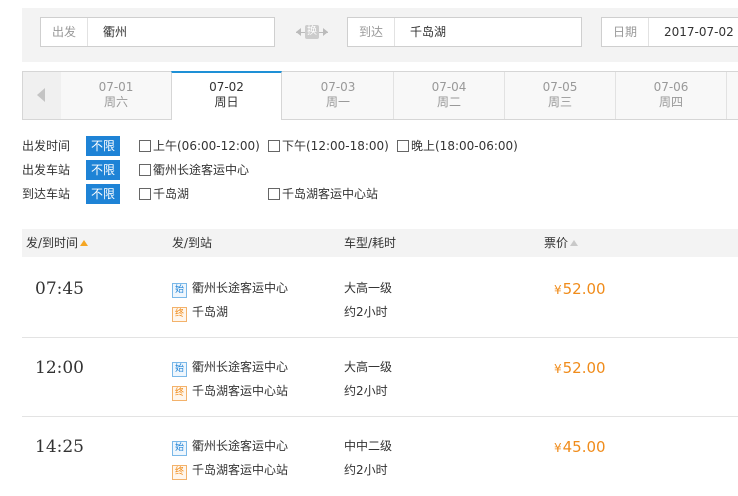 The image size is (738, 496). Describe the element at coordinates (59, 289) in the screenshot. I see `depart-time: 07:45` at that location.